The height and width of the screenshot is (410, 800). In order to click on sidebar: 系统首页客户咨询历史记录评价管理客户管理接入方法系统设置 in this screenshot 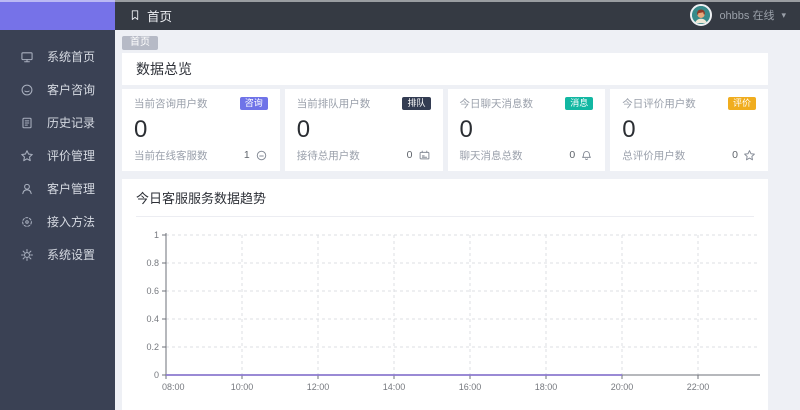, I will do `click(57, 205)`.